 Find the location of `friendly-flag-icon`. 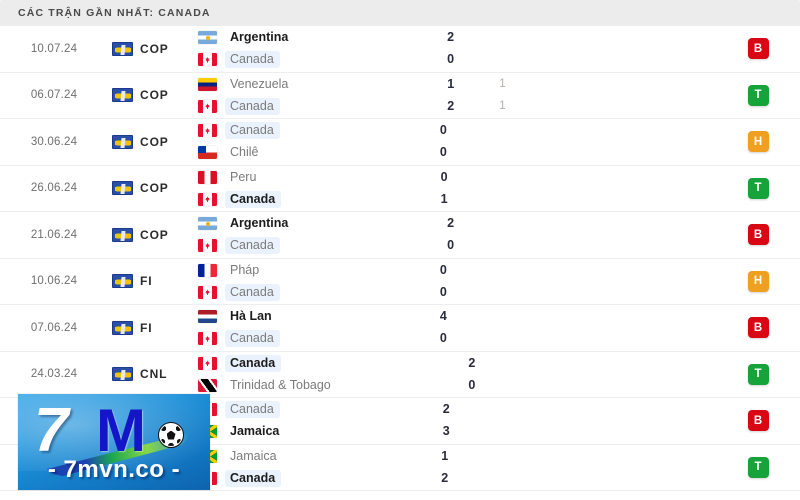

friendly-flag-icon is located at coordinates (122, 281).